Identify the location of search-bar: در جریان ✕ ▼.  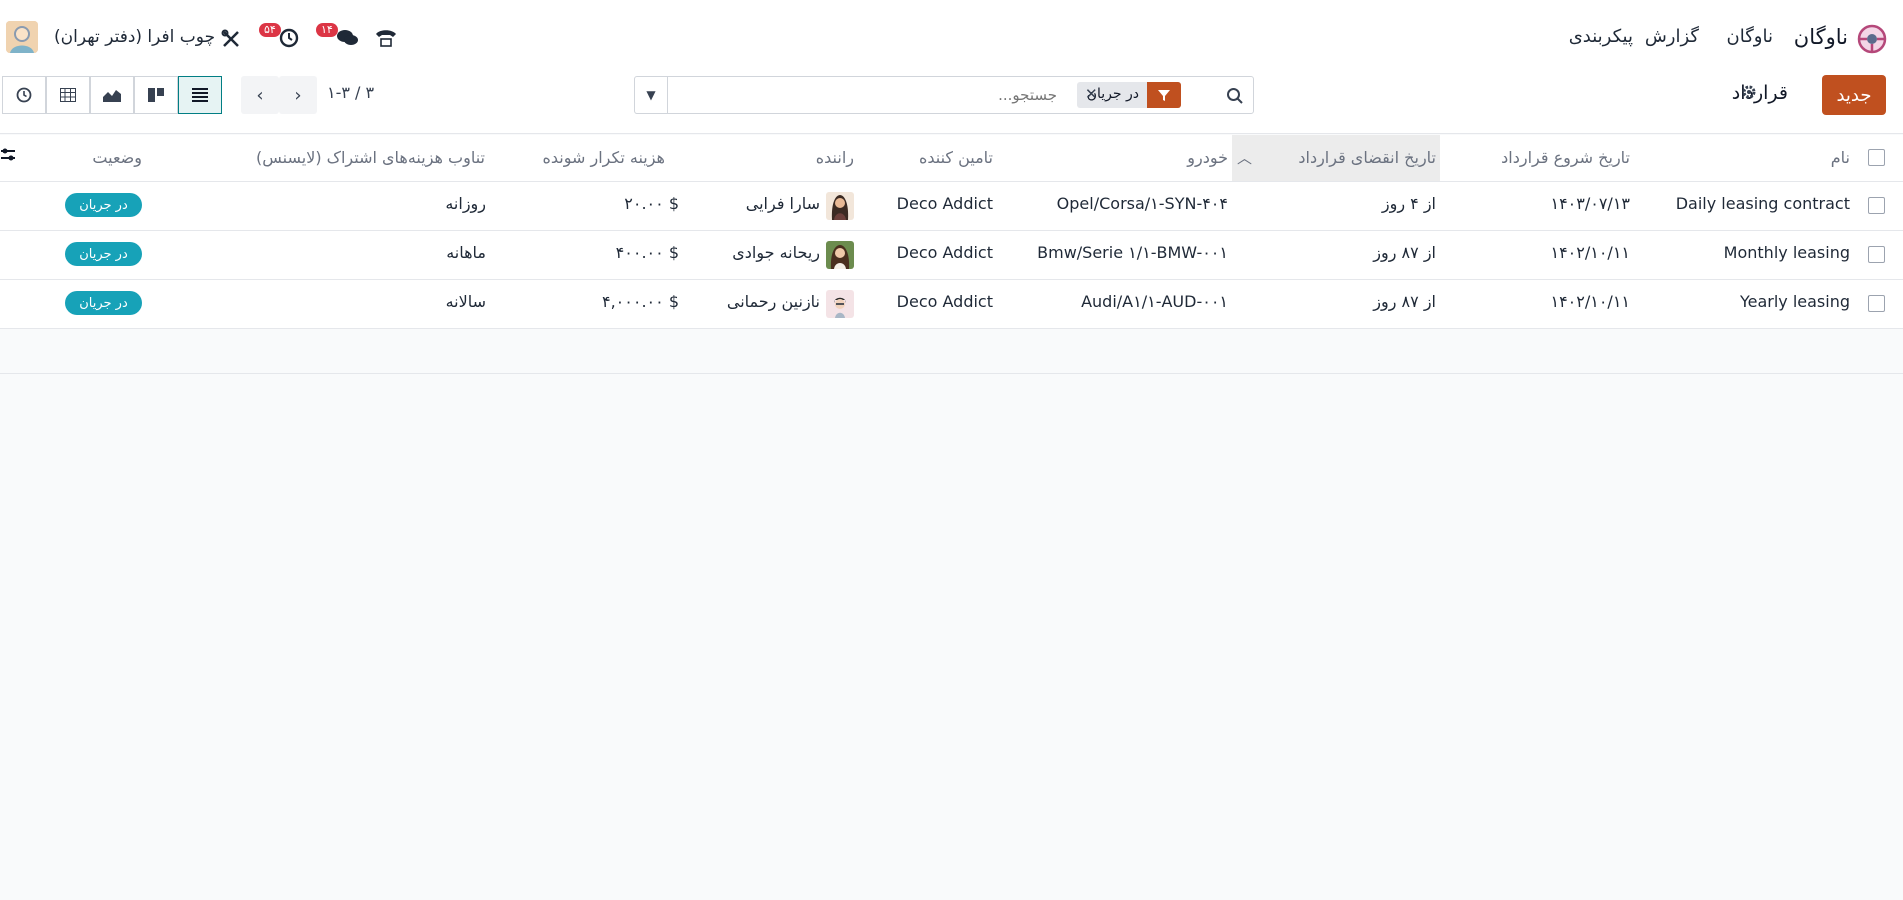
(944, 95).